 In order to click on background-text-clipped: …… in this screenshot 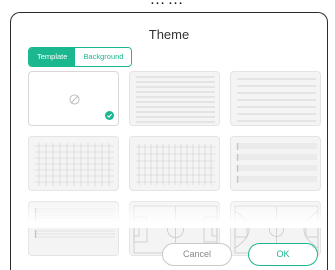, I will do `click(167, 5)`.